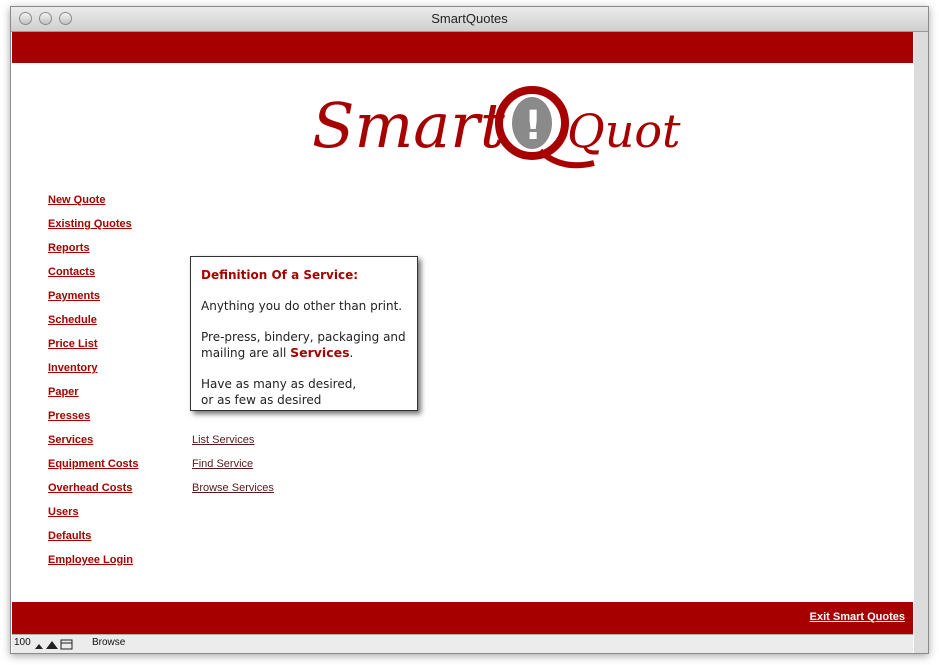  I want to click on window-title: SmartQuotes, so click(469, 18).